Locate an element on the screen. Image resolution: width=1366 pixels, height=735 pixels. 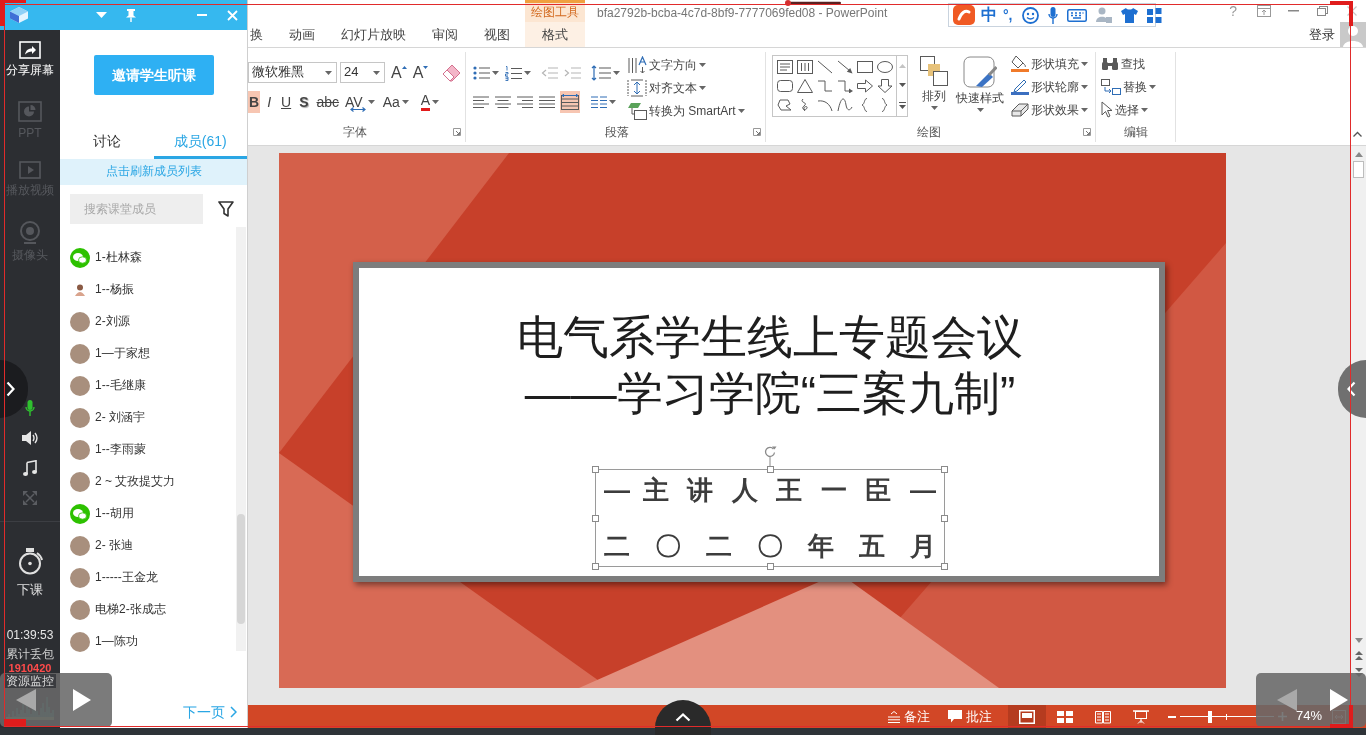
zoom-level: 74% is located at coordinates (1309, 716).